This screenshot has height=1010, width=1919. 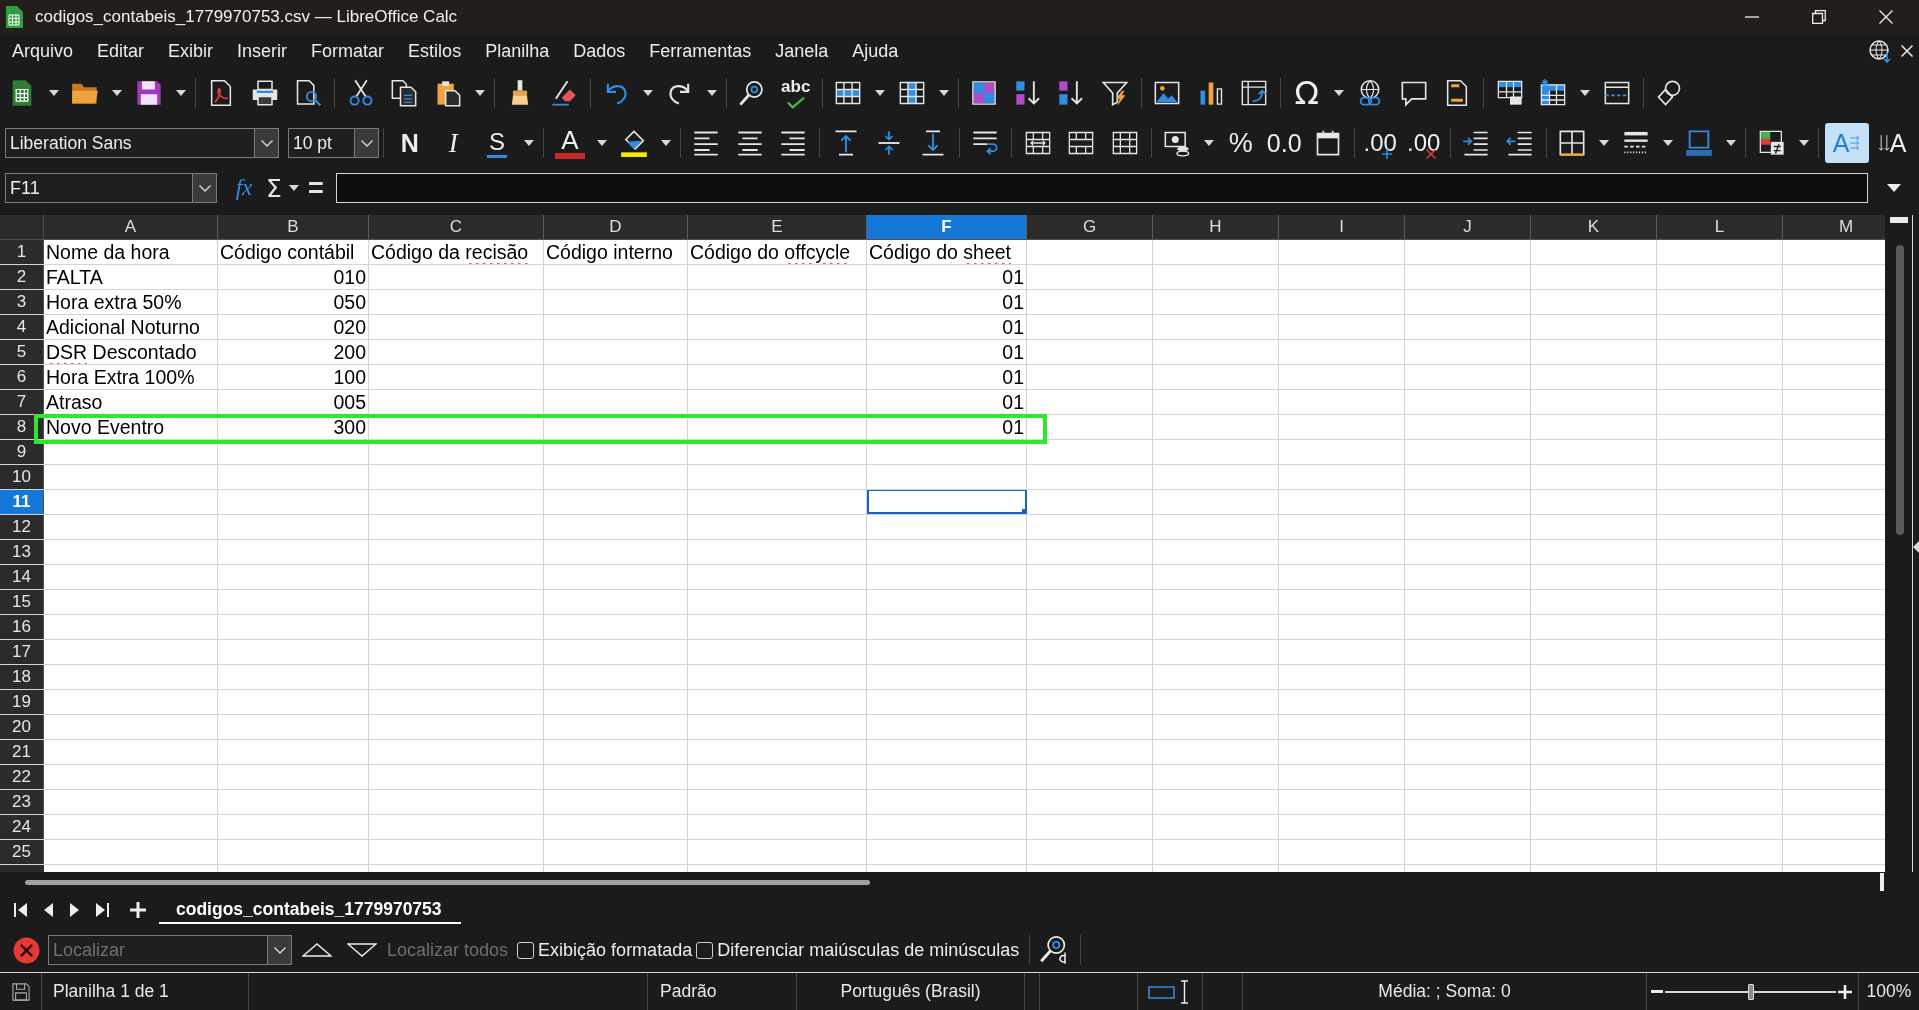 What do you see at coordinates (526, 950) in the screenshot?
I see `checkbox` at bounding box center [526, 950].